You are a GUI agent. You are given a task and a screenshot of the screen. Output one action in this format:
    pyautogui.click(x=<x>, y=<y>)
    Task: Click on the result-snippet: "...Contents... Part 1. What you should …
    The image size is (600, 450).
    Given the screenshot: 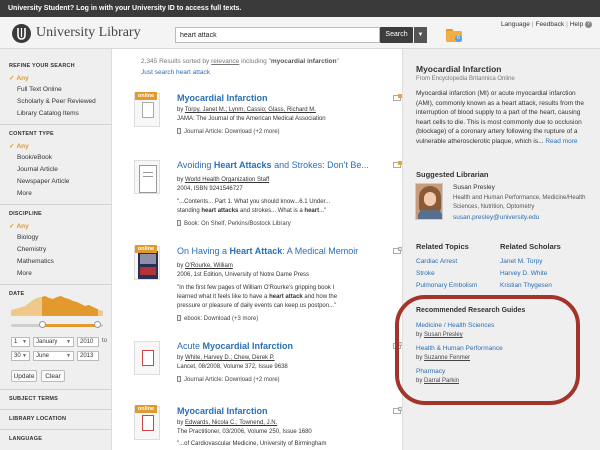 What is the action you would take?
    pyautogui.click(x=254, y=206)
    